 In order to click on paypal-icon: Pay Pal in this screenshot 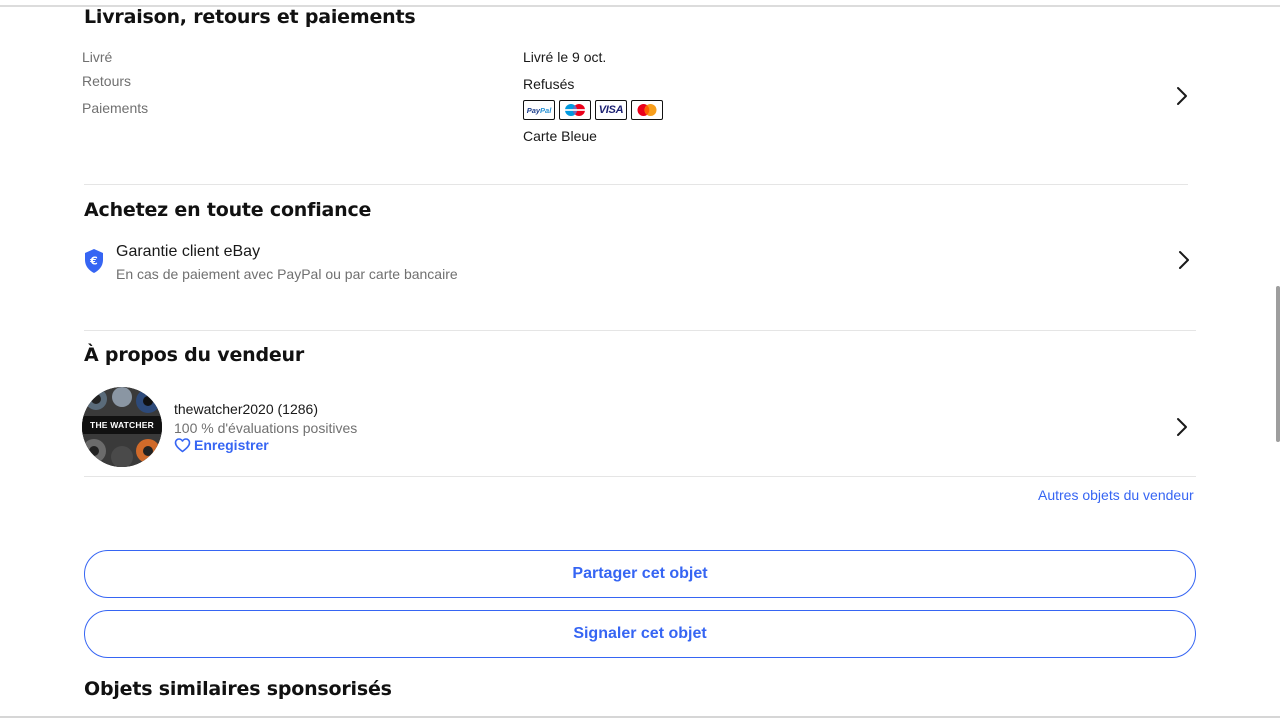, I will do `click(539, 110)`.